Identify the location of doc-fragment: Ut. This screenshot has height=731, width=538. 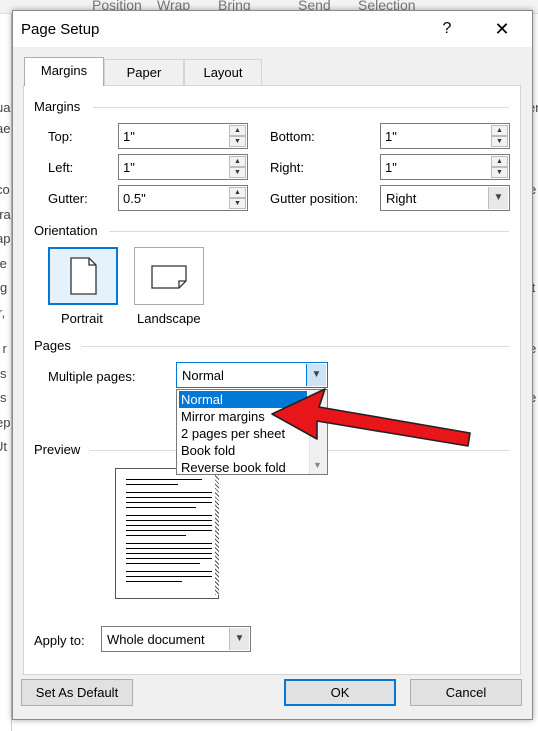
(3, 446).